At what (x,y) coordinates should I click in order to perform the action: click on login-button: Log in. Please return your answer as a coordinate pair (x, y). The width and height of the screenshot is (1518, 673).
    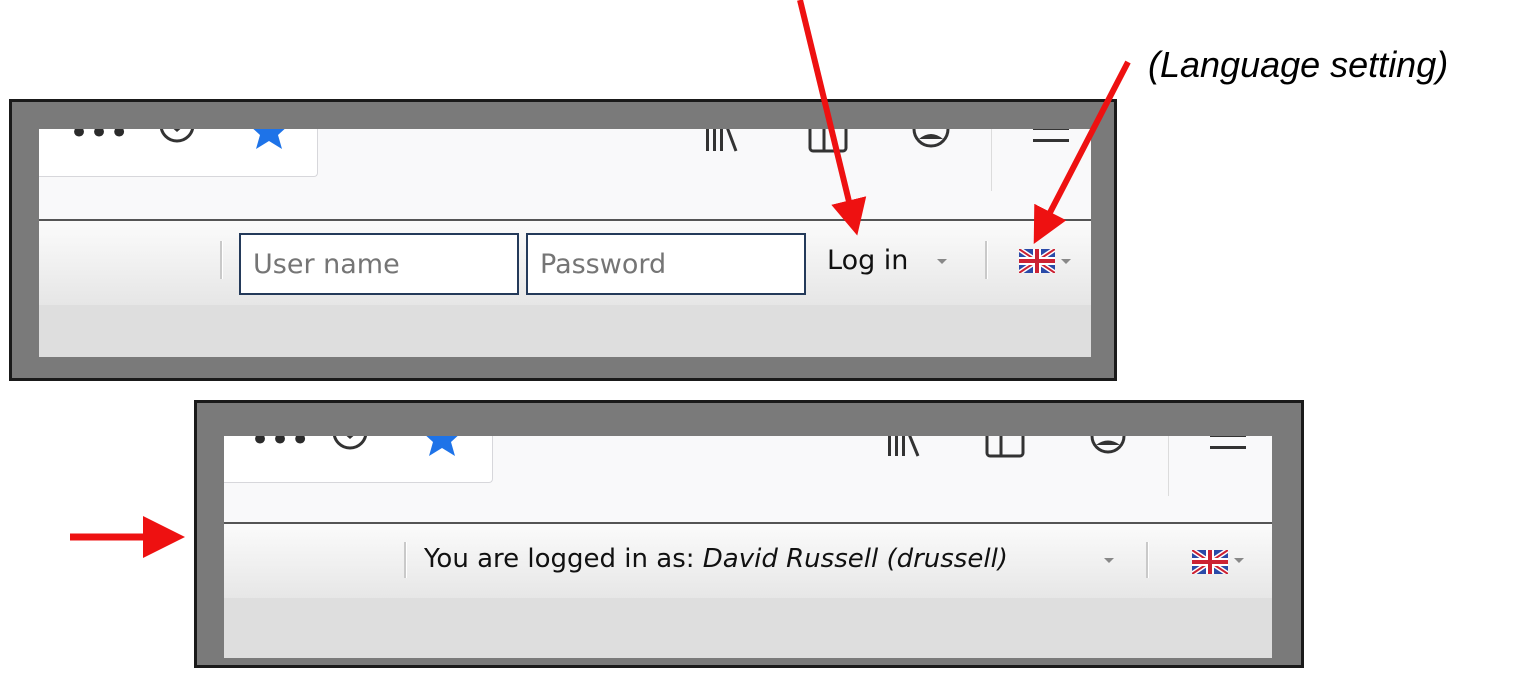
    Looking at the image, I should click on (867, 260).